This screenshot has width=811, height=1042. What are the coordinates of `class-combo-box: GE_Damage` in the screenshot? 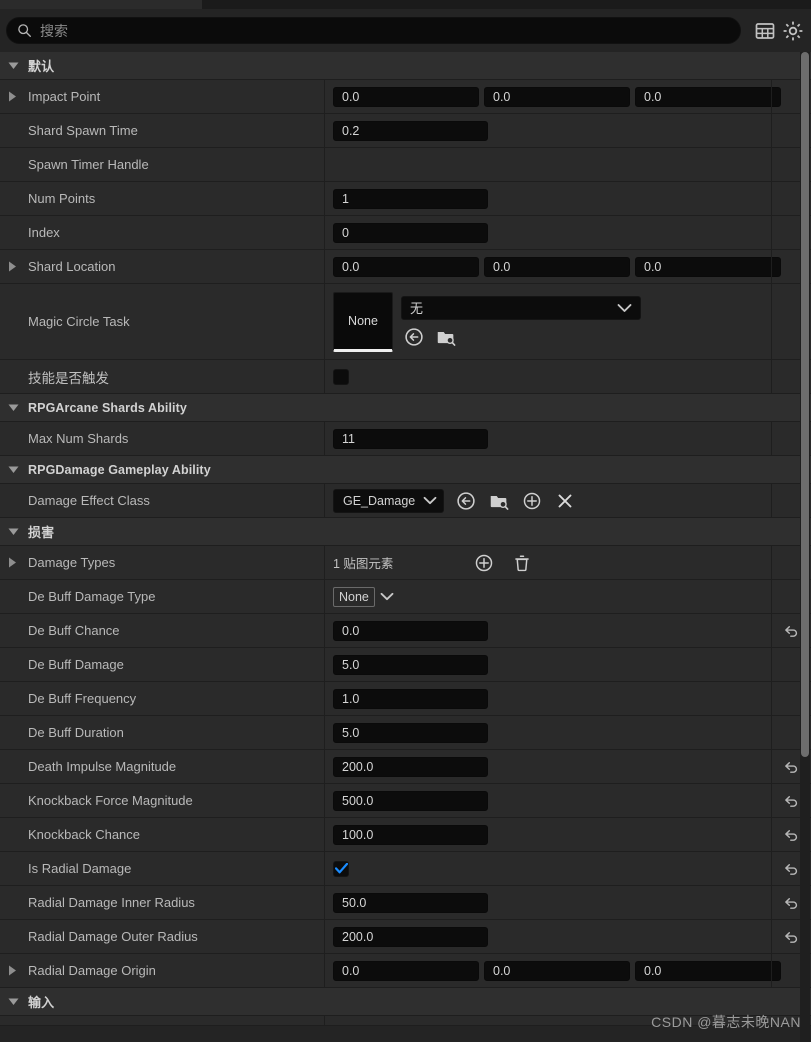 It's located at (389, 500).